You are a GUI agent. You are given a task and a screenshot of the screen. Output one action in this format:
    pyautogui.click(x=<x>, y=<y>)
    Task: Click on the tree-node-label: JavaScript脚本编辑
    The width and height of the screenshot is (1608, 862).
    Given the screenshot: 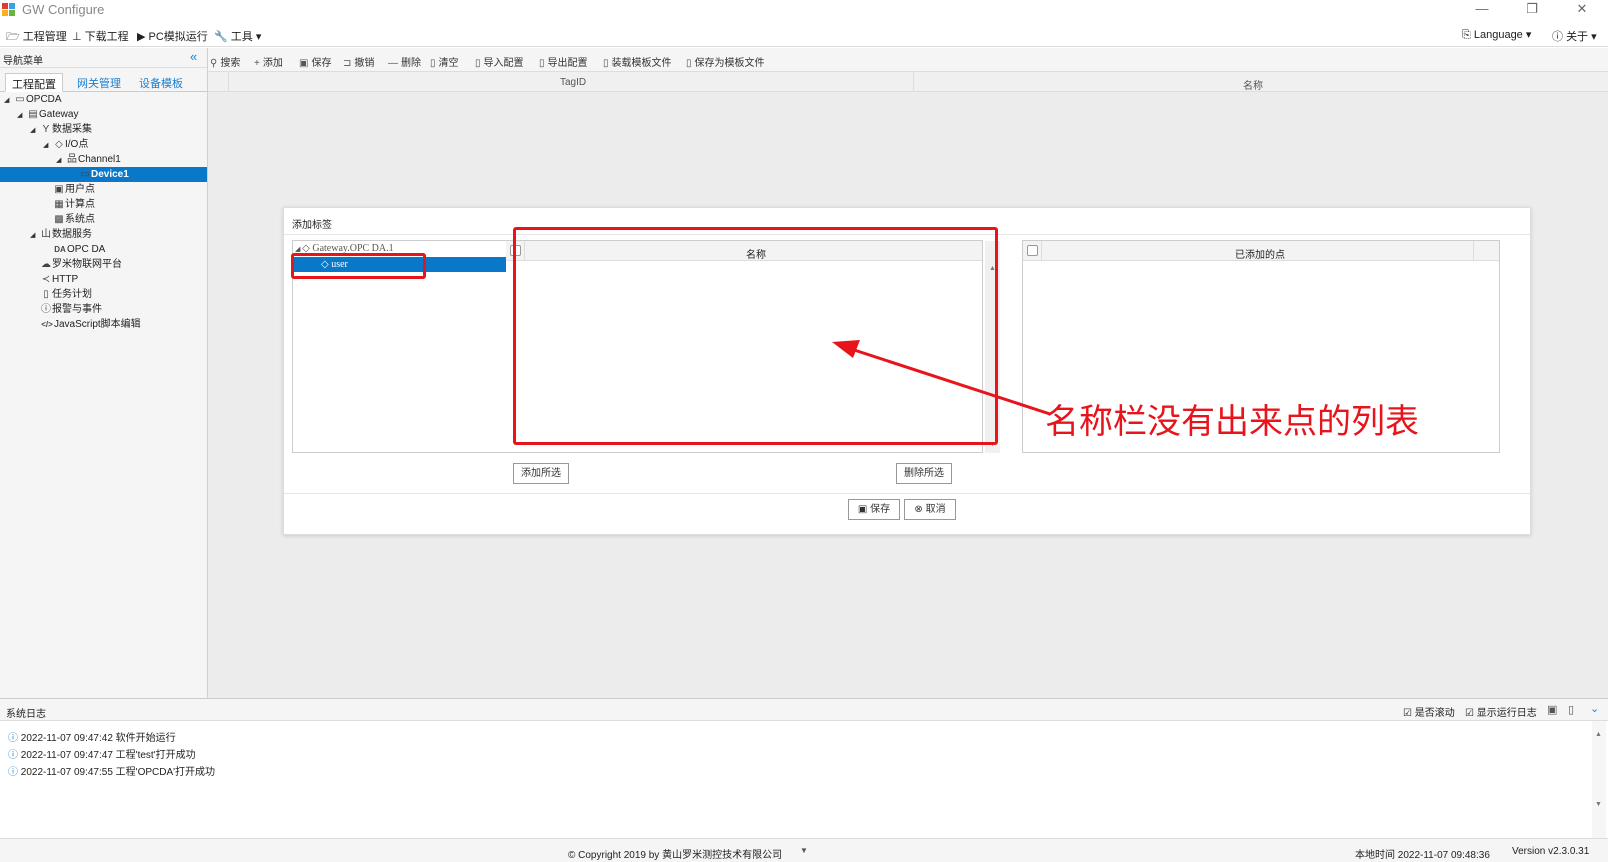 What is the action you would take?
    pyautogui.click(x=97, y=324)
    